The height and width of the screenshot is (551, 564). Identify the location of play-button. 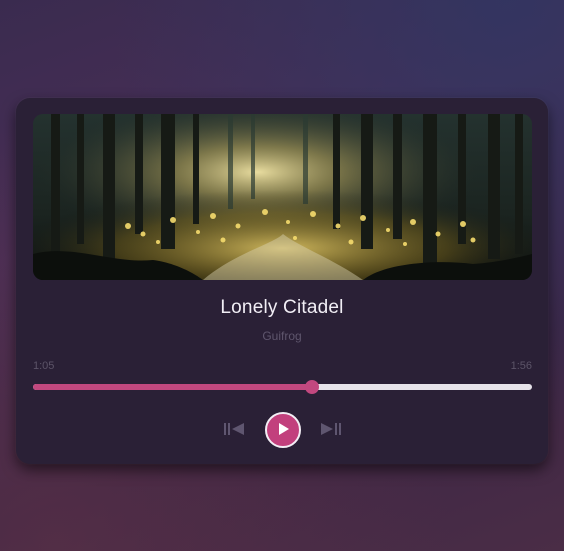
(283, 430).